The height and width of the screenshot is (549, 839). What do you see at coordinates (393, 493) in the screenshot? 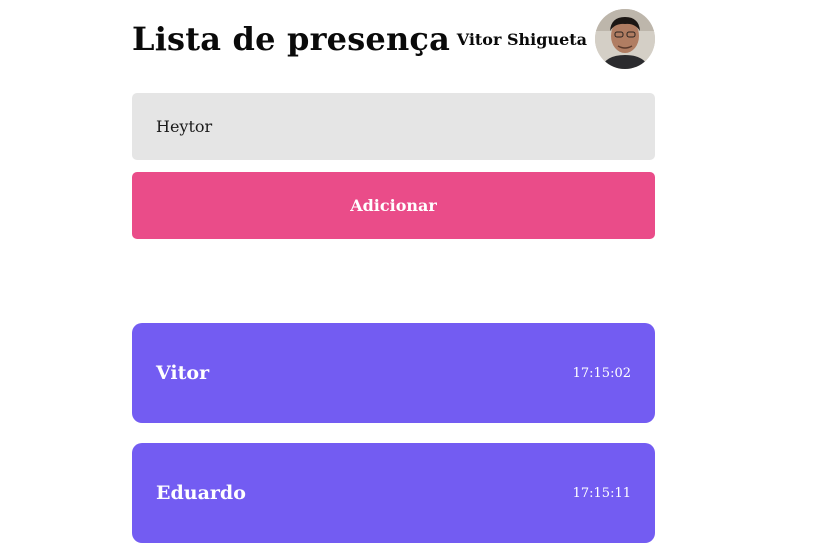
I see `attendee-card: Eduardo 17:15:11` at bounding box center [393, 493].